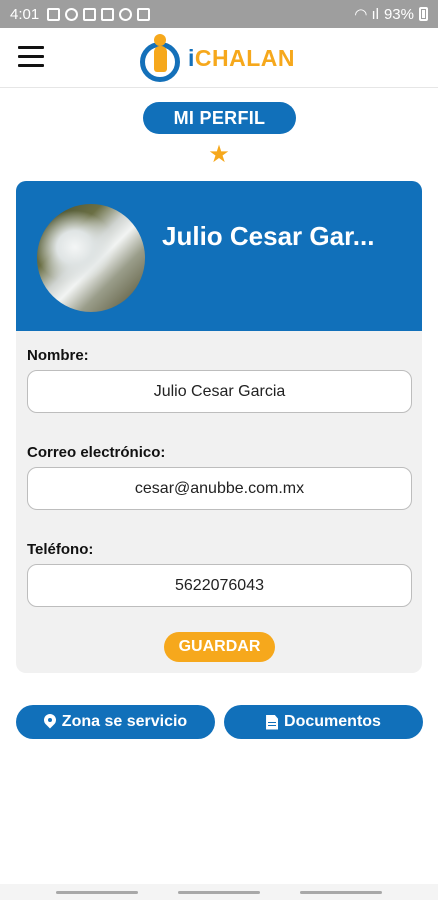 Image resolution: width=438 pixels, height=900 pixels. What do you see at coordinates (219, 647) in the screenshot?
I see `save-button: GUARDAR` at bounding box center [219, 647].